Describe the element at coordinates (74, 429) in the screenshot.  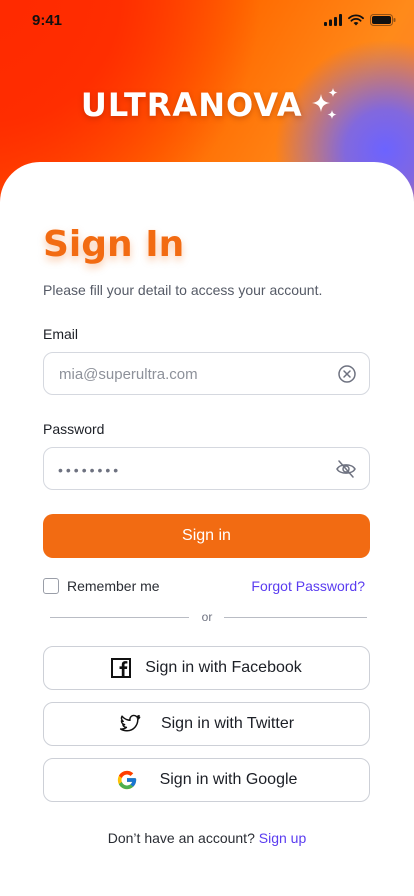
I see `password-label: Password` at that location.